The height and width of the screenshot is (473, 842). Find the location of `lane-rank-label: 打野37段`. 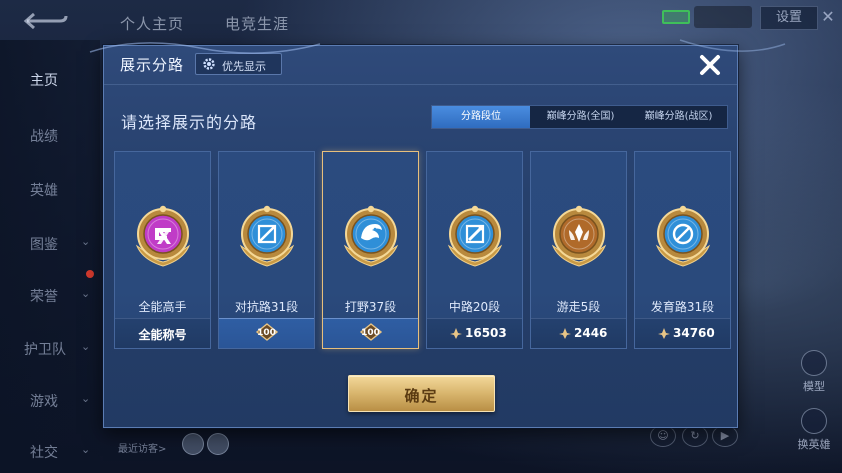

lane-rank-label: 打野37段 is located at coordinates (370, 307).